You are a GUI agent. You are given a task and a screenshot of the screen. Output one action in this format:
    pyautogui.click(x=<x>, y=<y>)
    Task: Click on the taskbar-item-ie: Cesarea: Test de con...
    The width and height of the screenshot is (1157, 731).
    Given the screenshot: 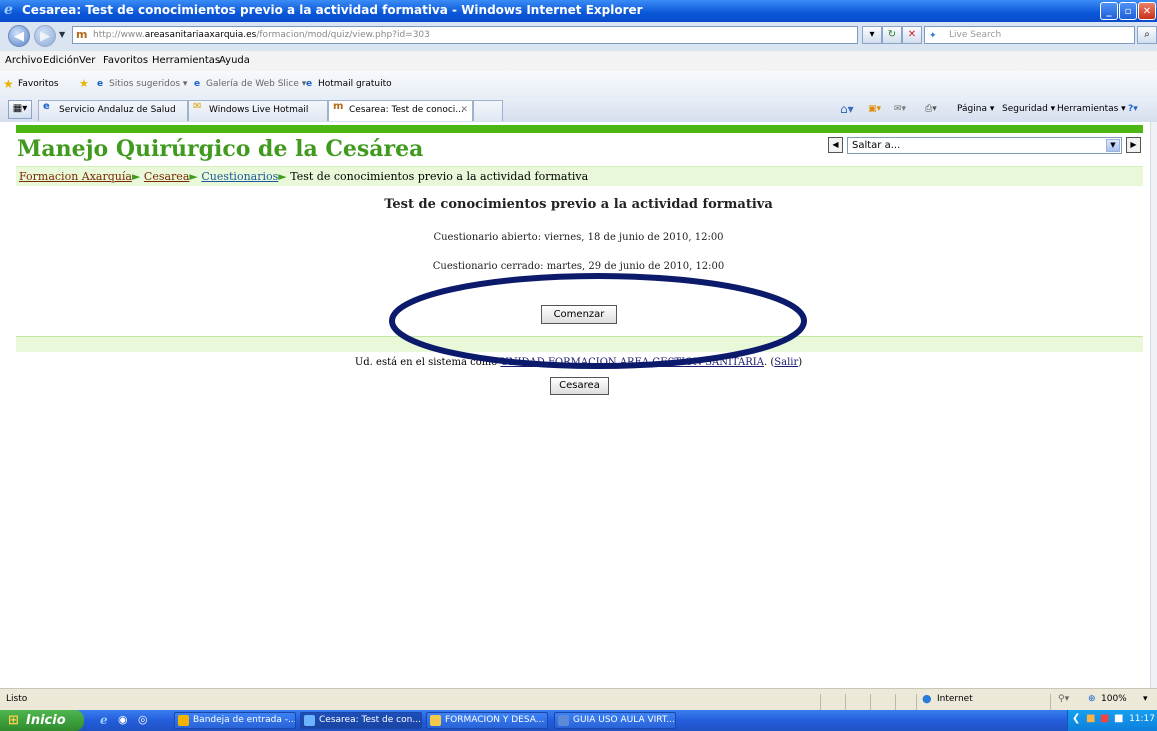 What is the action you would take?
    pyautogui.click(x=361, y=720)
    